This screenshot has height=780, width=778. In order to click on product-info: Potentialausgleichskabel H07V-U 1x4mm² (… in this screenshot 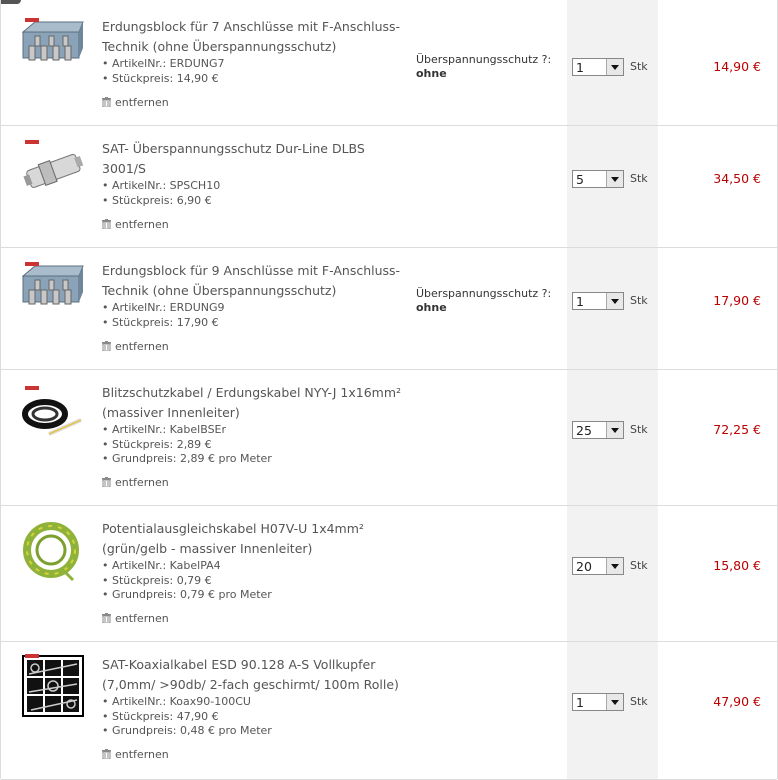, I will do `click(254, 561)`.